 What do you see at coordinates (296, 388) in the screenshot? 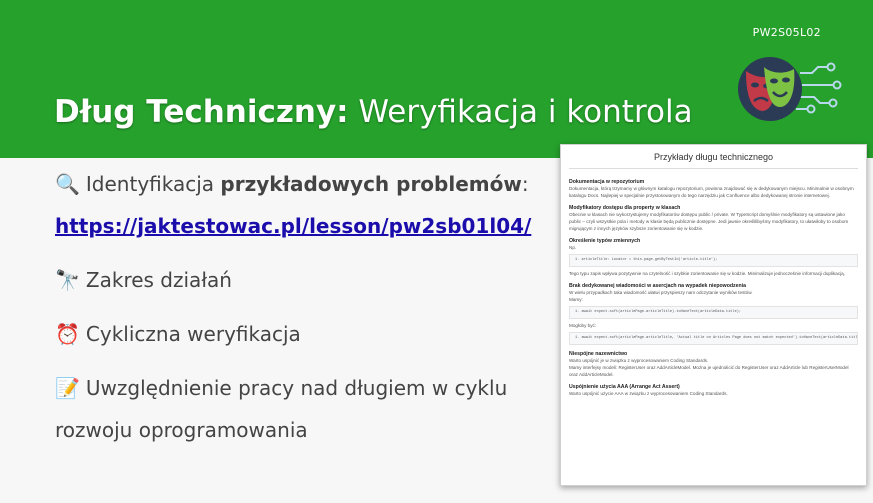
I see `bullet-text: Uwzględnienie pracy nad długiem w cyklu` at bounding box center [296, 388].